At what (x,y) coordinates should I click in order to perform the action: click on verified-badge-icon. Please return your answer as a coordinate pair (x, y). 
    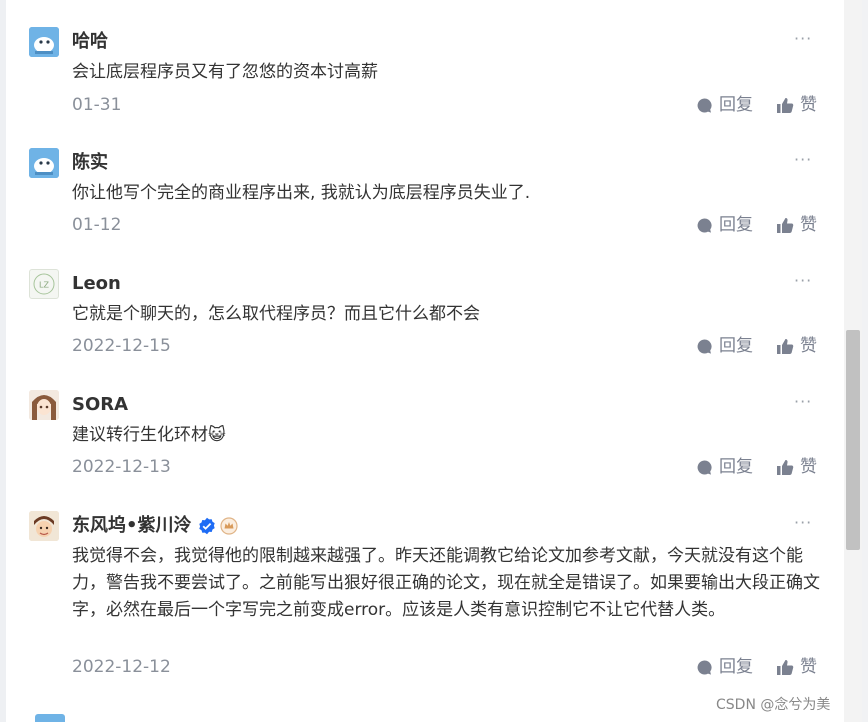
    Looking at the image, I should click on (206, 526).